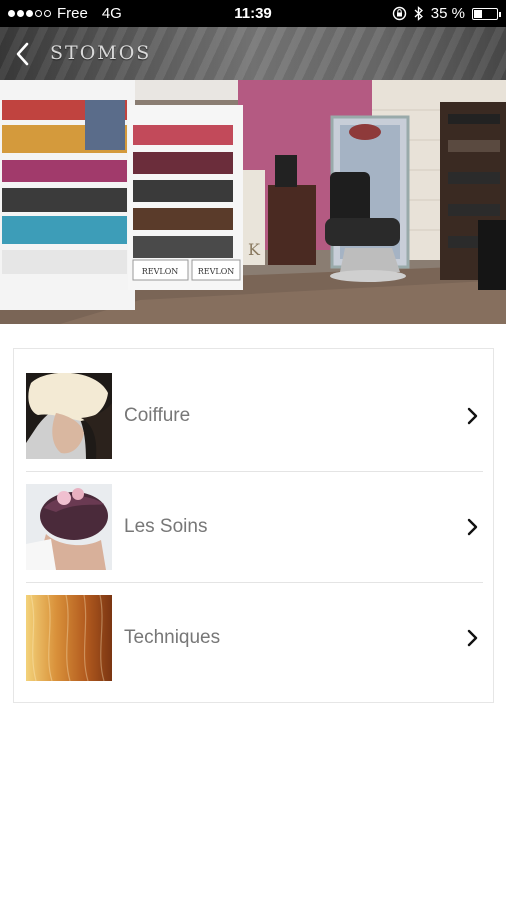 This screenshot has width=506, height=900. I want to click on chevron-left-icon, so click(22, 54).